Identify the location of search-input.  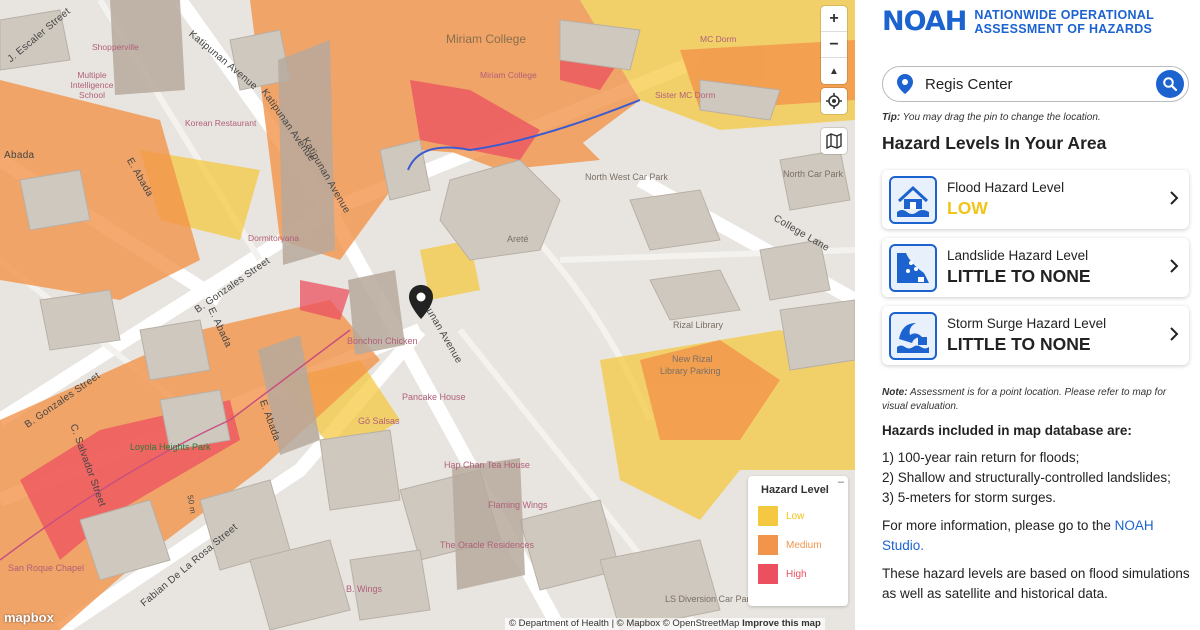
(1035, 84).